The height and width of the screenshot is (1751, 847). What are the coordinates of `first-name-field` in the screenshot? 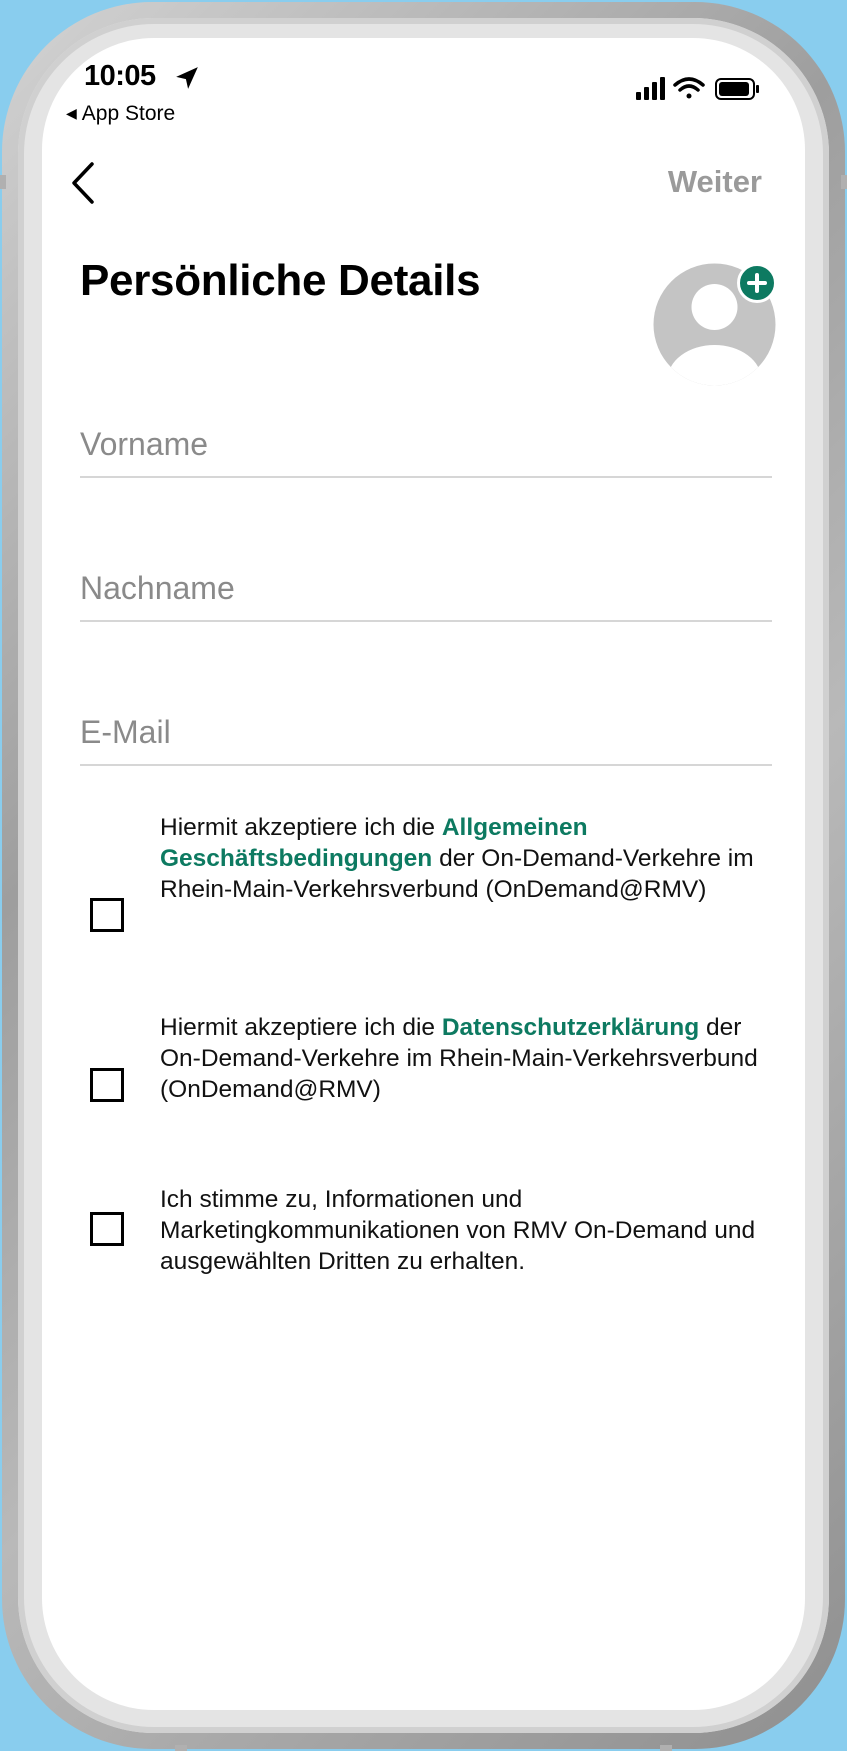 It's located at (426, 447).